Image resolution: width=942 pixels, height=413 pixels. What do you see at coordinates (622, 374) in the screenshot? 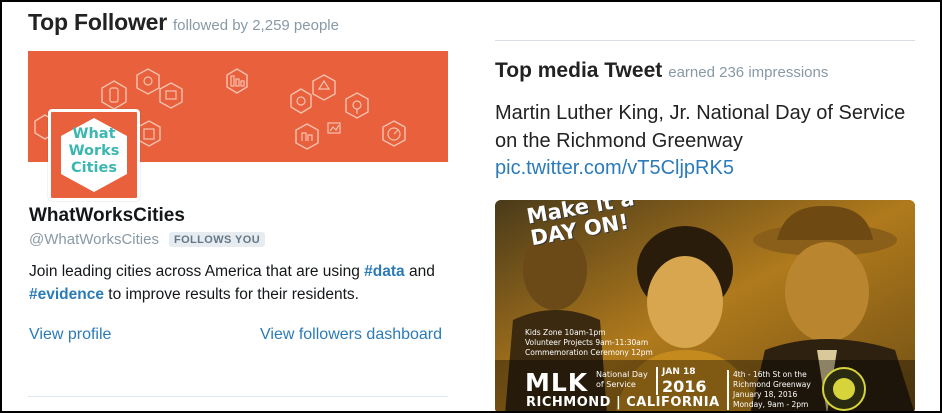
I see `nds-line-1: National Day` at bounding box center [622, 374].